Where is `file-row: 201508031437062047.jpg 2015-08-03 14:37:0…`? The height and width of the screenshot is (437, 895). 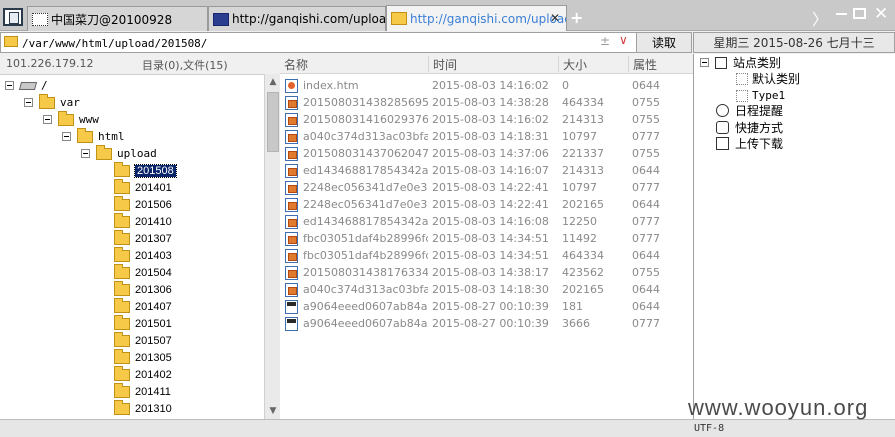 file-row: 201508031437062047.jpg 2015-08-03 14:37:0… is located at coordinates (486, 153).